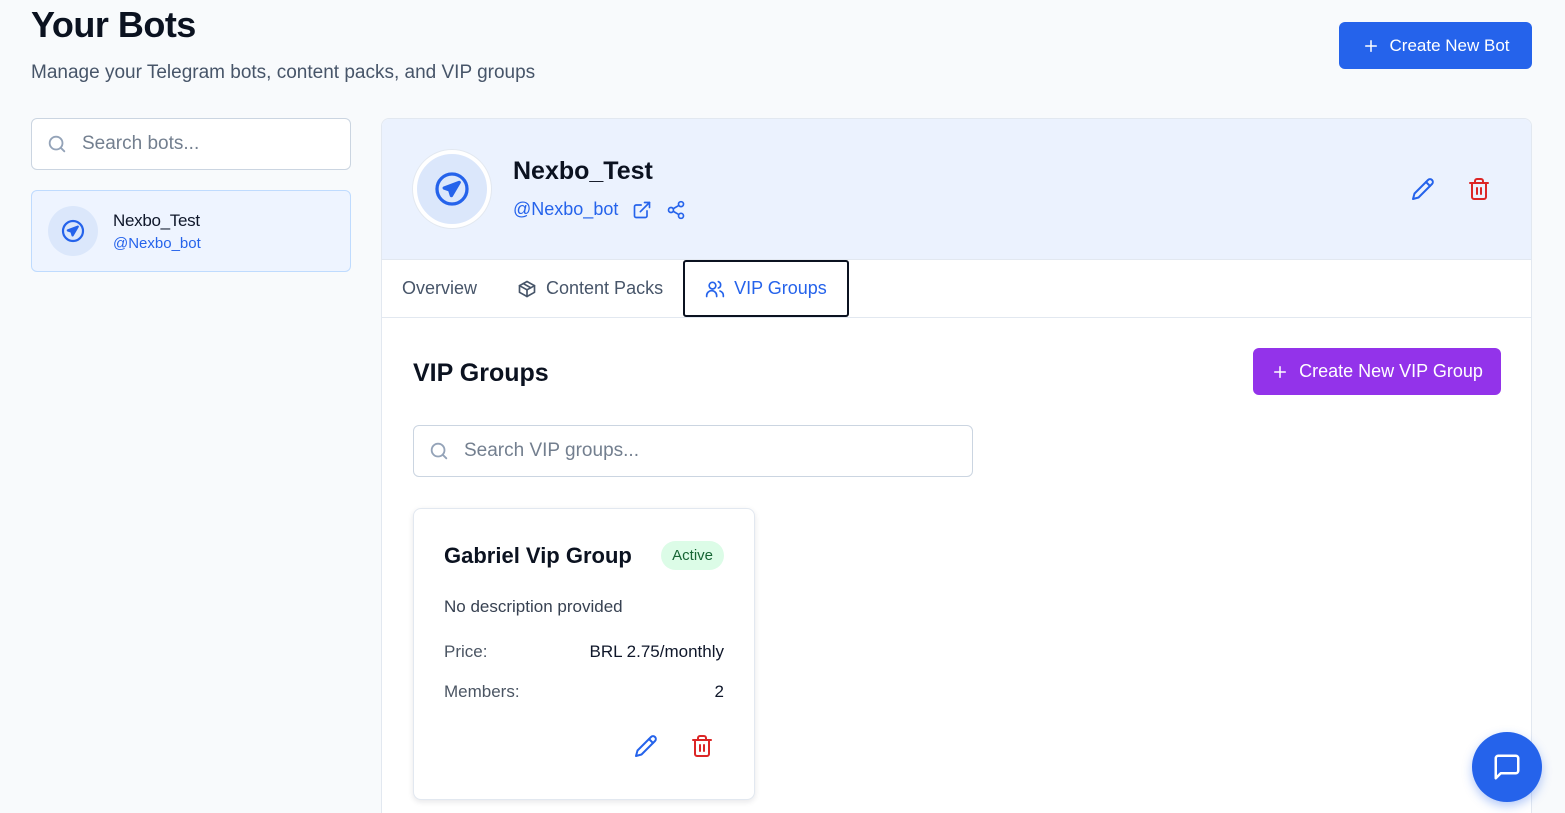  I want to click on tab-content-packs: Content Packs, so click(590, 288).